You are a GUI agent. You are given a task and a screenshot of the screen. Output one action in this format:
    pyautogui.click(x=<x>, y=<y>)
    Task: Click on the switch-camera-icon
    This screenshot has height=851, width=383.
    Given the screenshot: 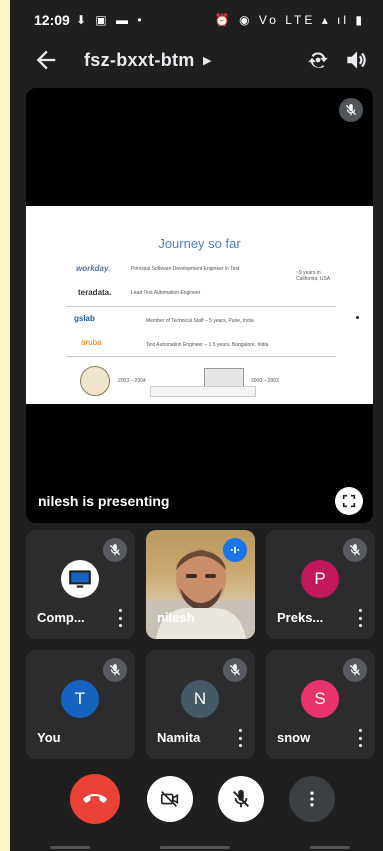 What is the action you would take?
    pyautogui.click(x=318, y=60)
    